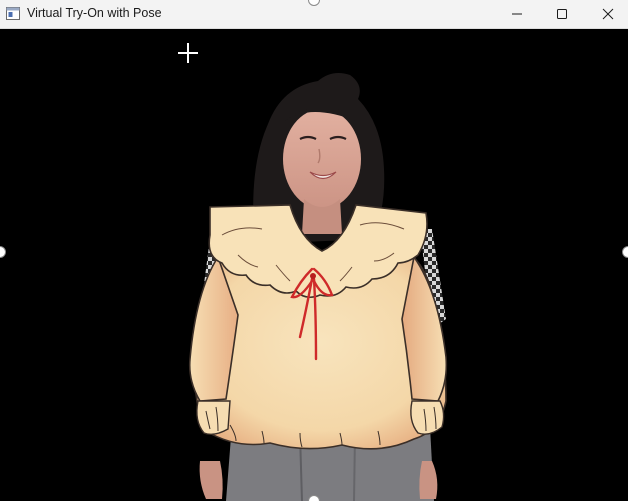 This screenshot has width=628, height=501. I want to click on maximize-button, so click(562, 14).